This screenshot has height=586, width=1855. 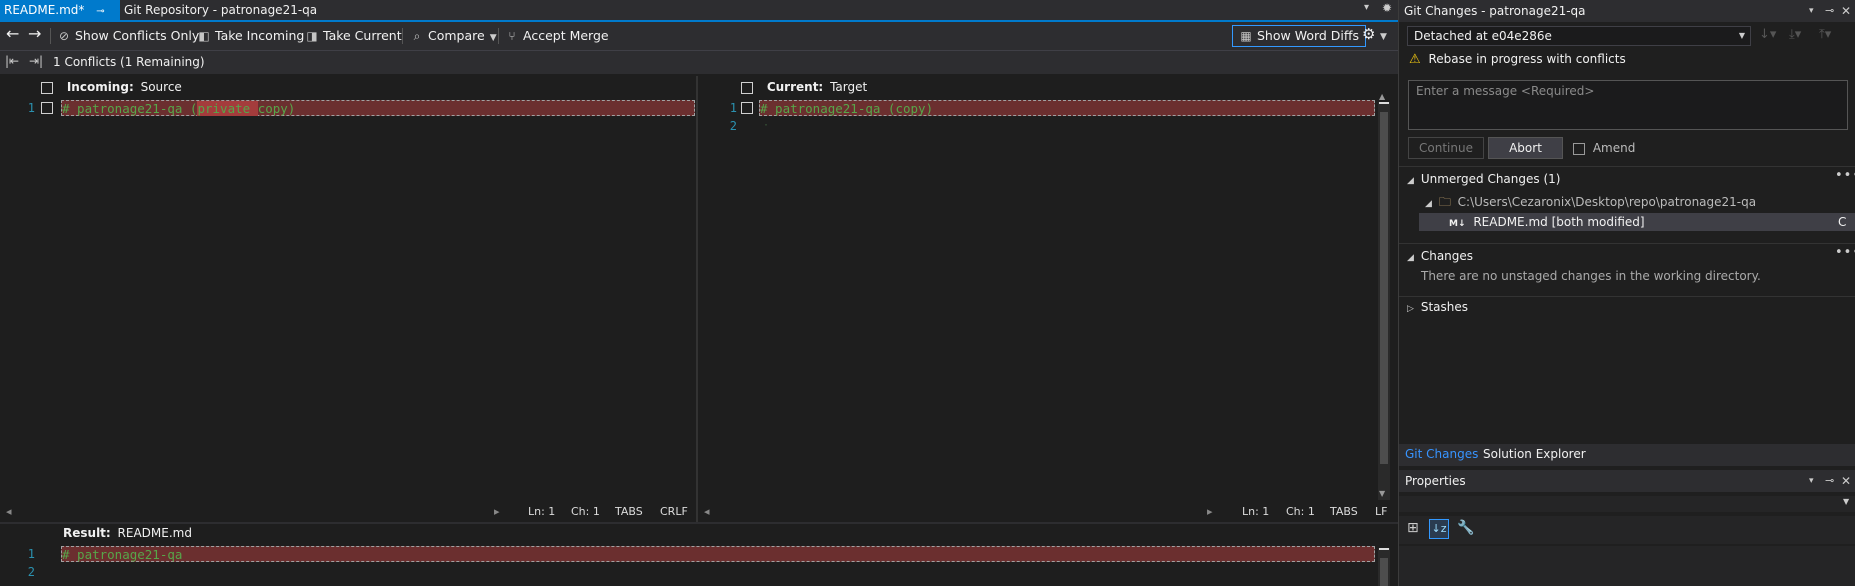 What do you see at coordinates (1049, 512) in the screenshot?
I see `current-status-bar: ◂ ▸ Ln: 1 Ch: 1 TABS LF` at bounding box center [1049, 512].